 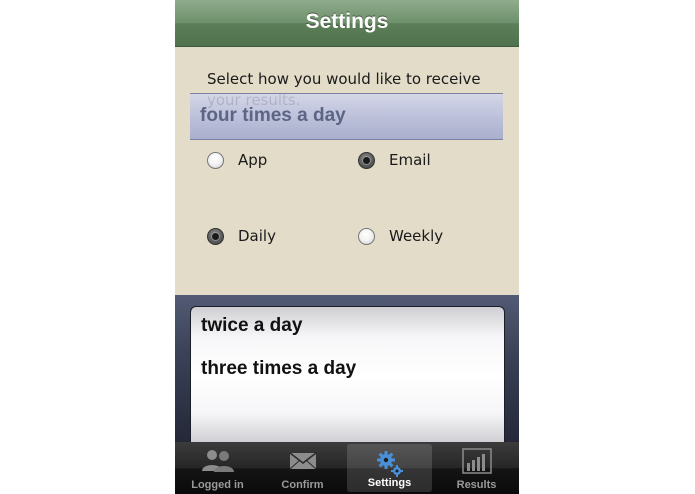 I want to click on frequency-picker: twice a day three times a day, so click(x=347, y=369).